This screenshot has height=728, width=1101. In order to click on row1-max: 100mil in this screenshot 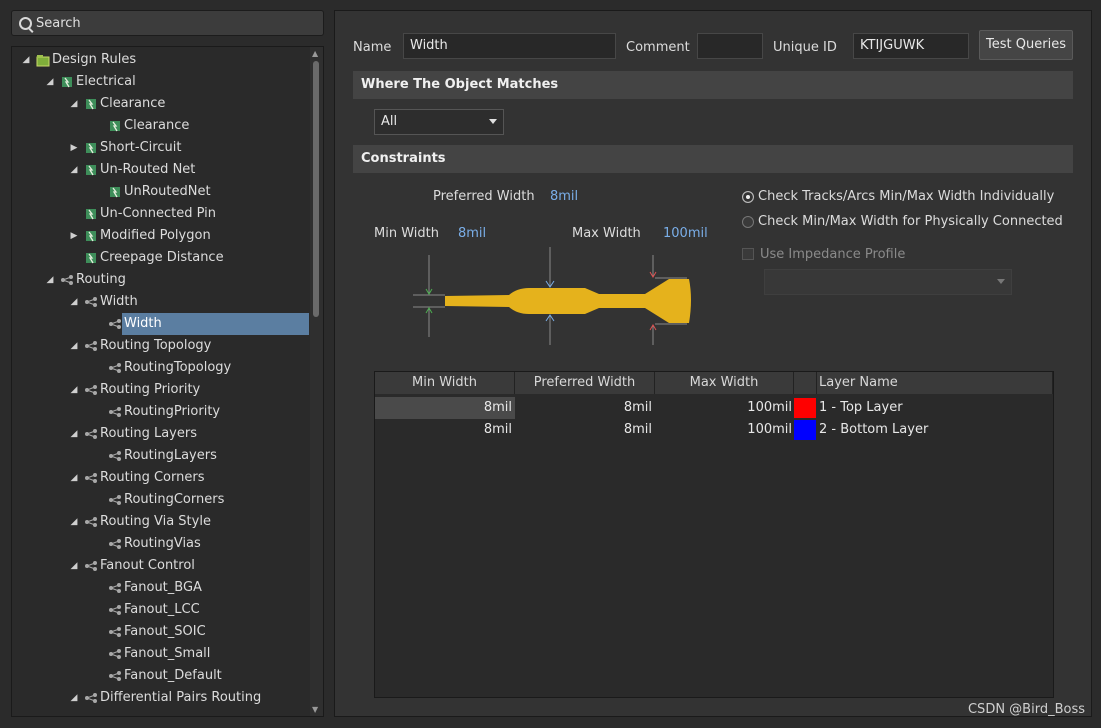, I will do `click(724, 408)`.